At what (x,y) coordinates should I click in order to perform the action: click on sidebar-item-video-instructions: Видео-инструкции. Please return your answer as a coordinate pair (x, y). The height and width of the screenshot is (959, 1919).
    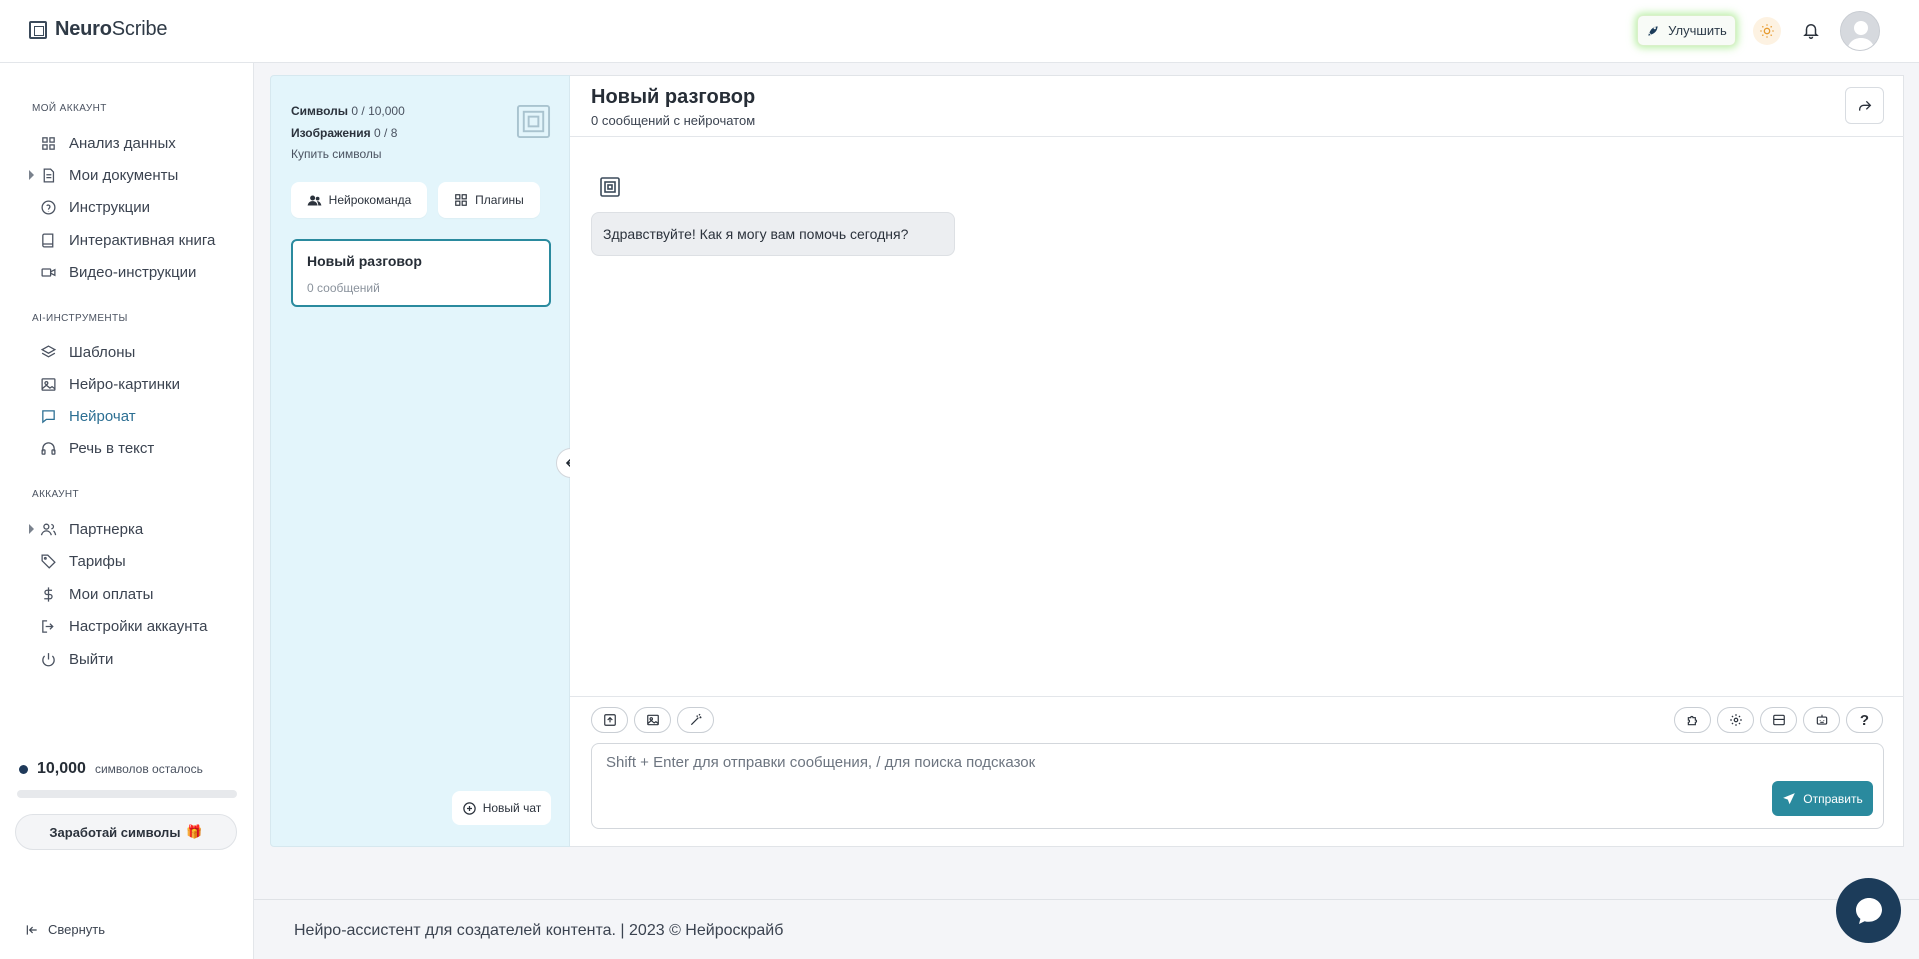
    Looking at the image, I should click on (118, 272).